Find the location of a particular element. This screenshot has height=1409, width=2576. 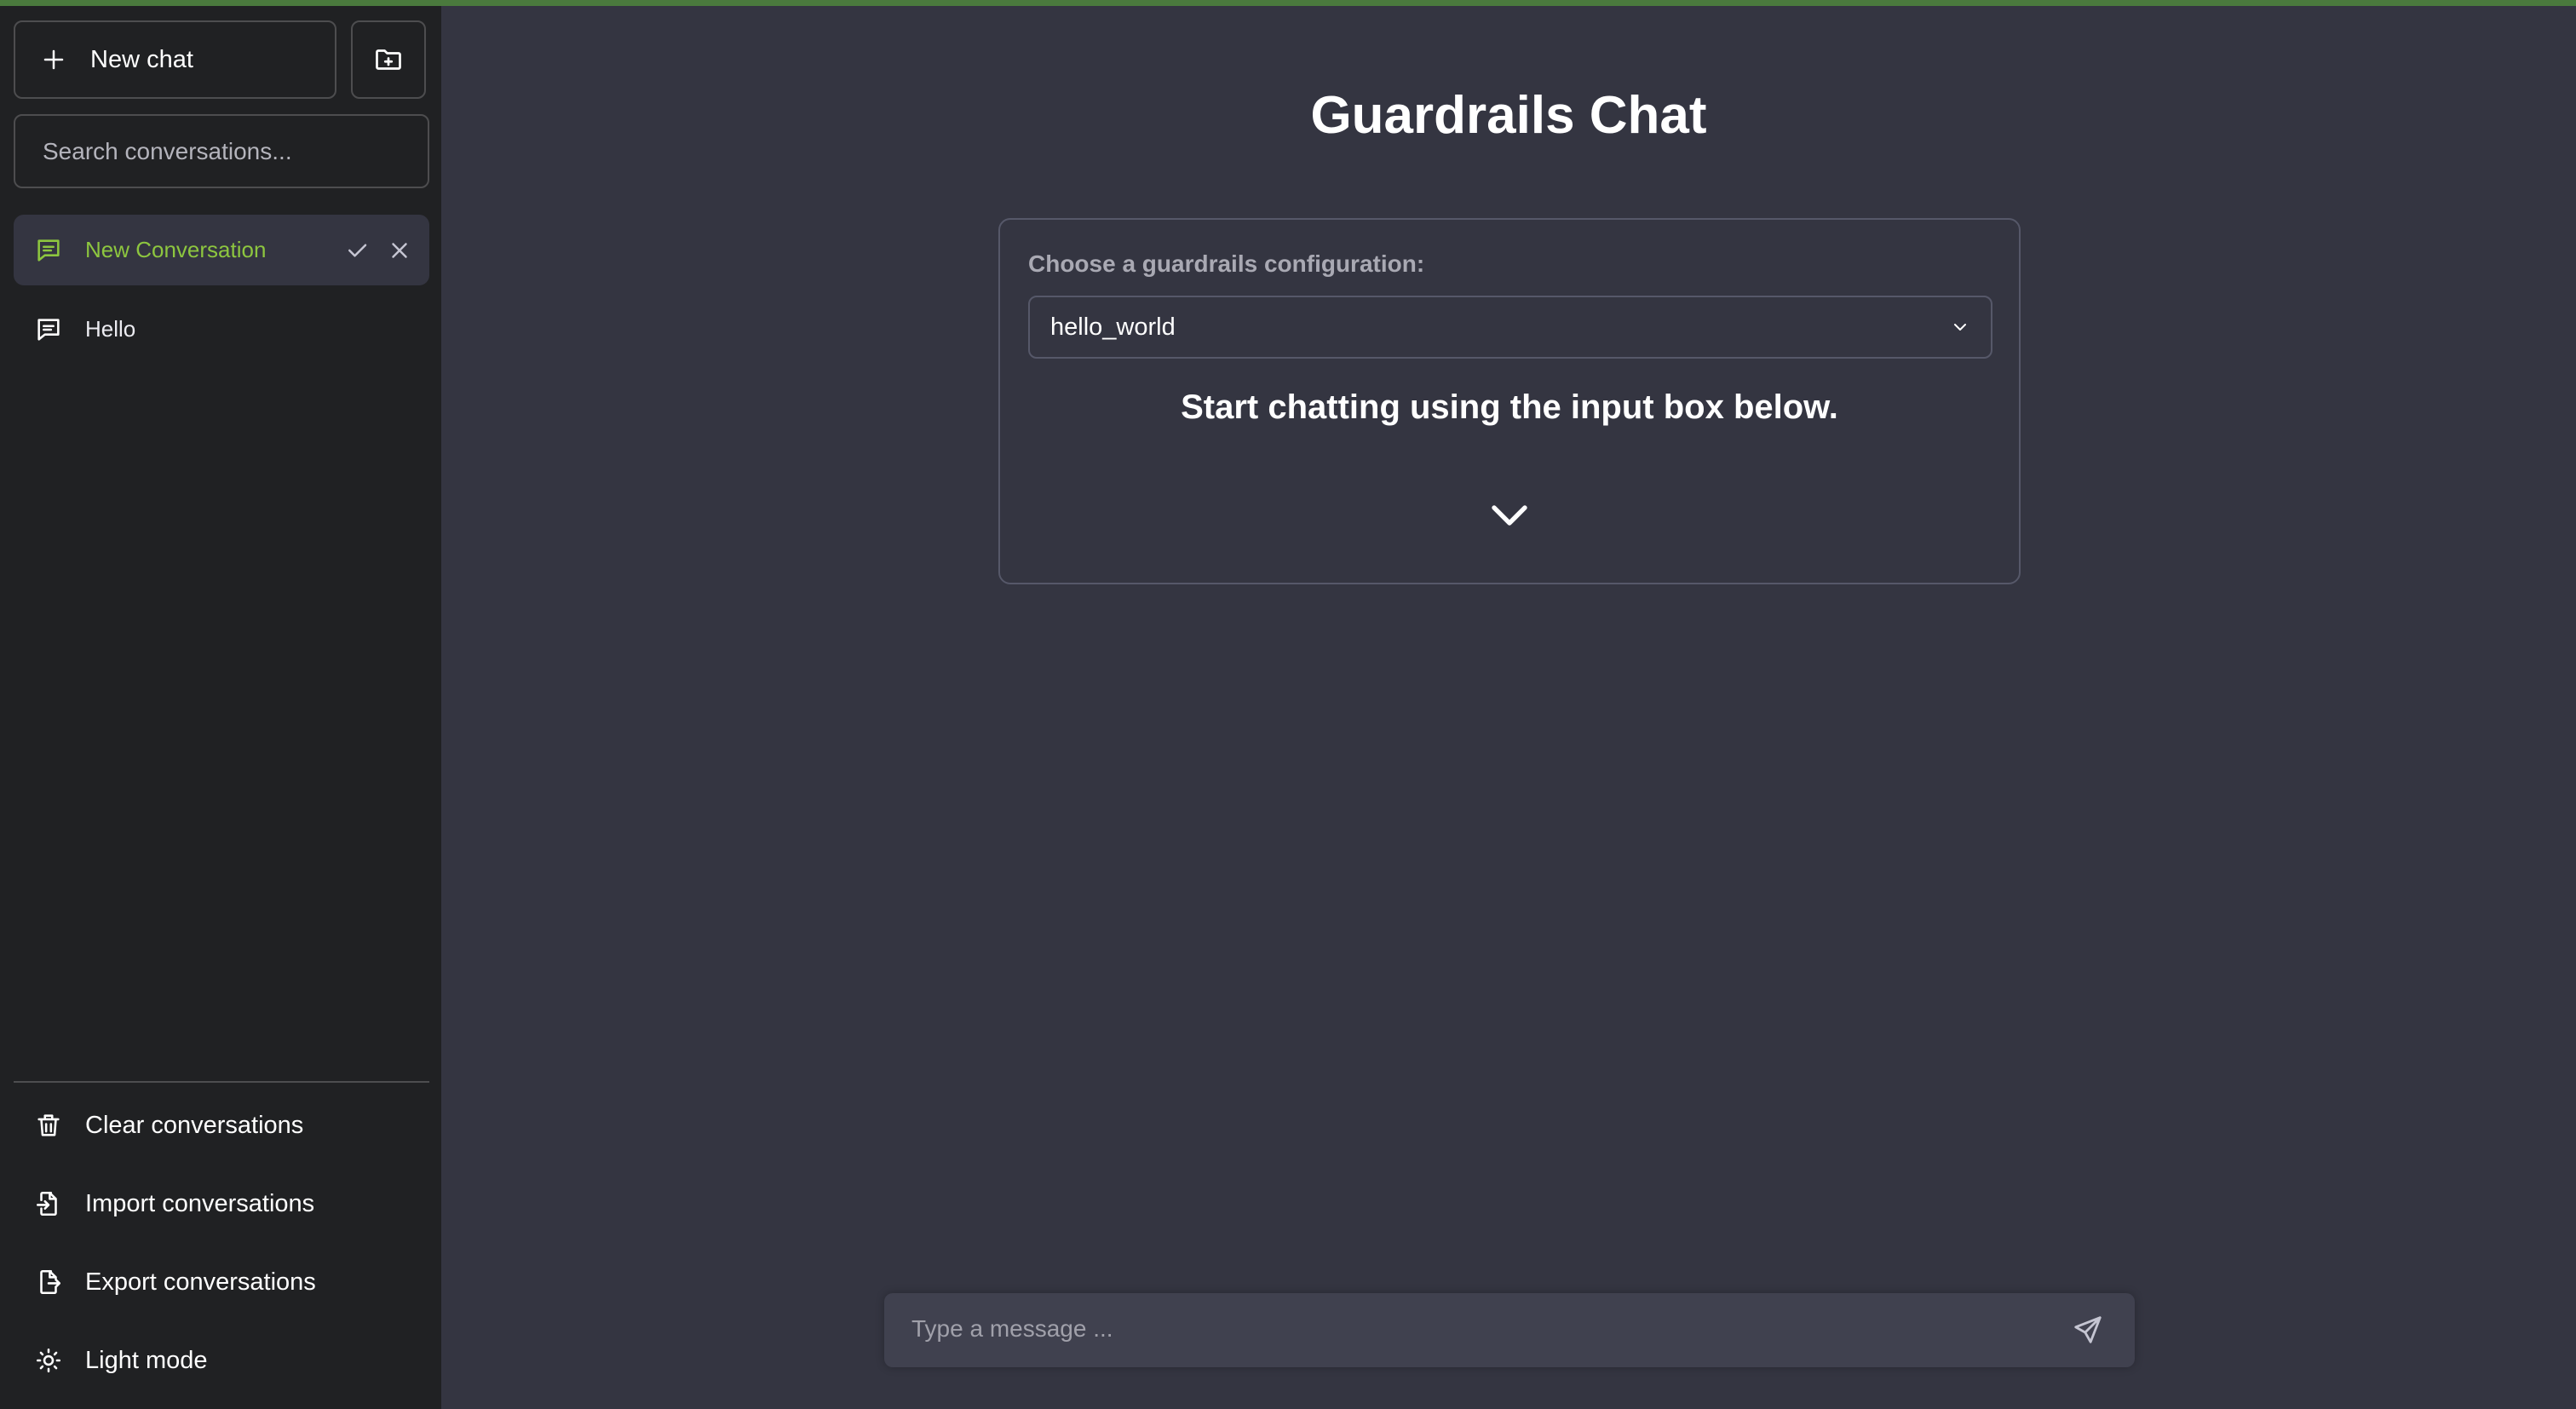

message-composer is located at coordinates (1510, 1330).